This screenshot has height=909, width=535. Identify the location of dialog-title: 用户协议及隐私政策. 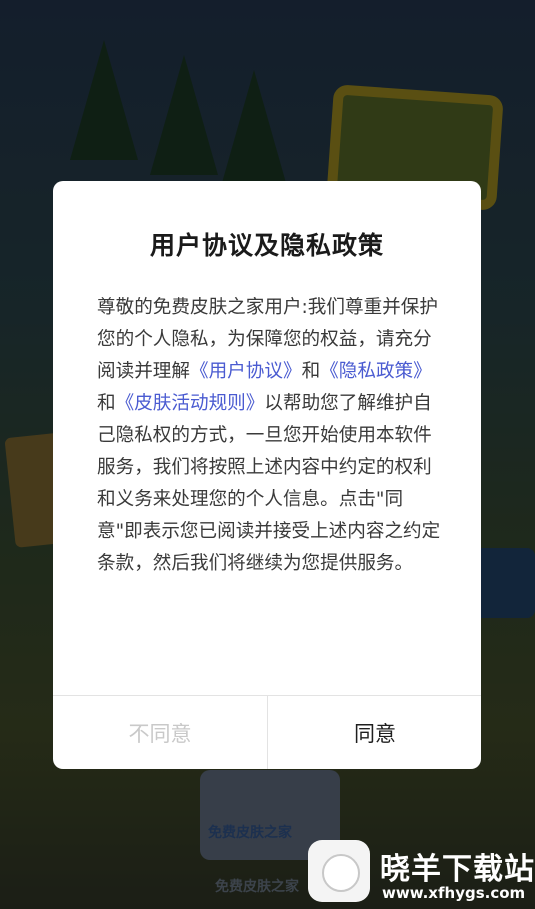
(266, 245).